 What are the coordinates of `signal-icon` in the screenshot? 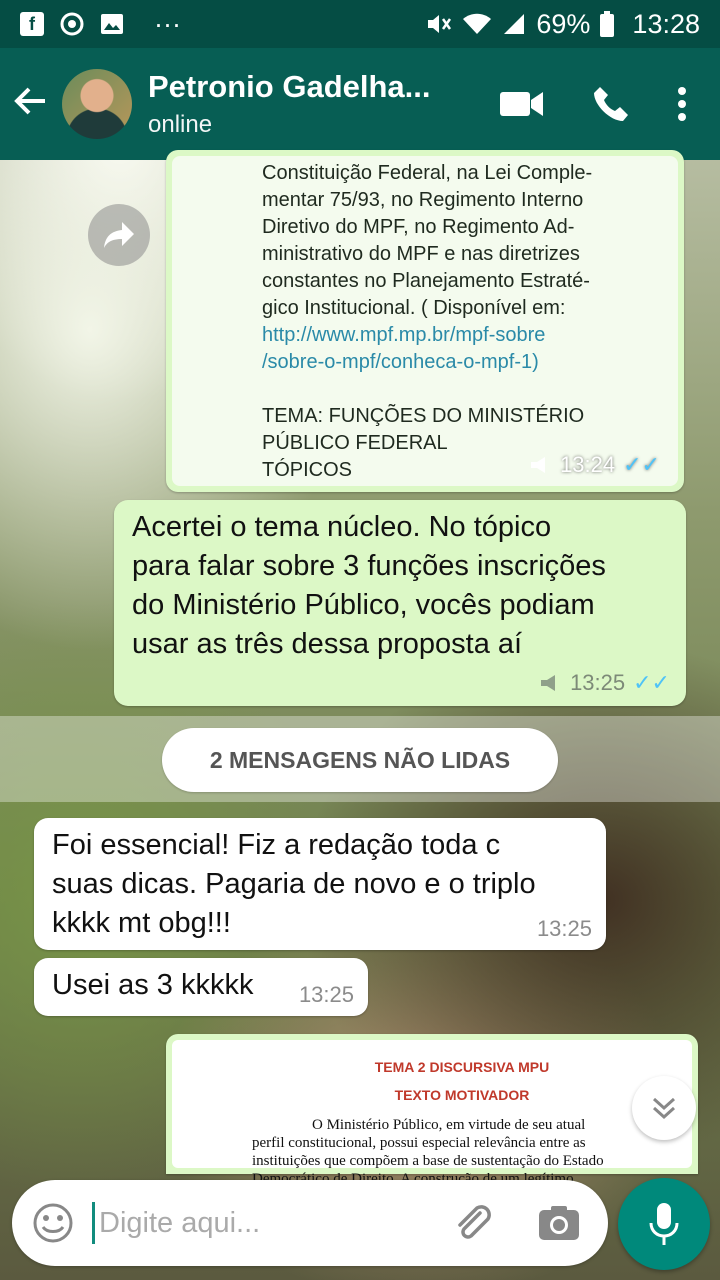 It's located at (514, 24).